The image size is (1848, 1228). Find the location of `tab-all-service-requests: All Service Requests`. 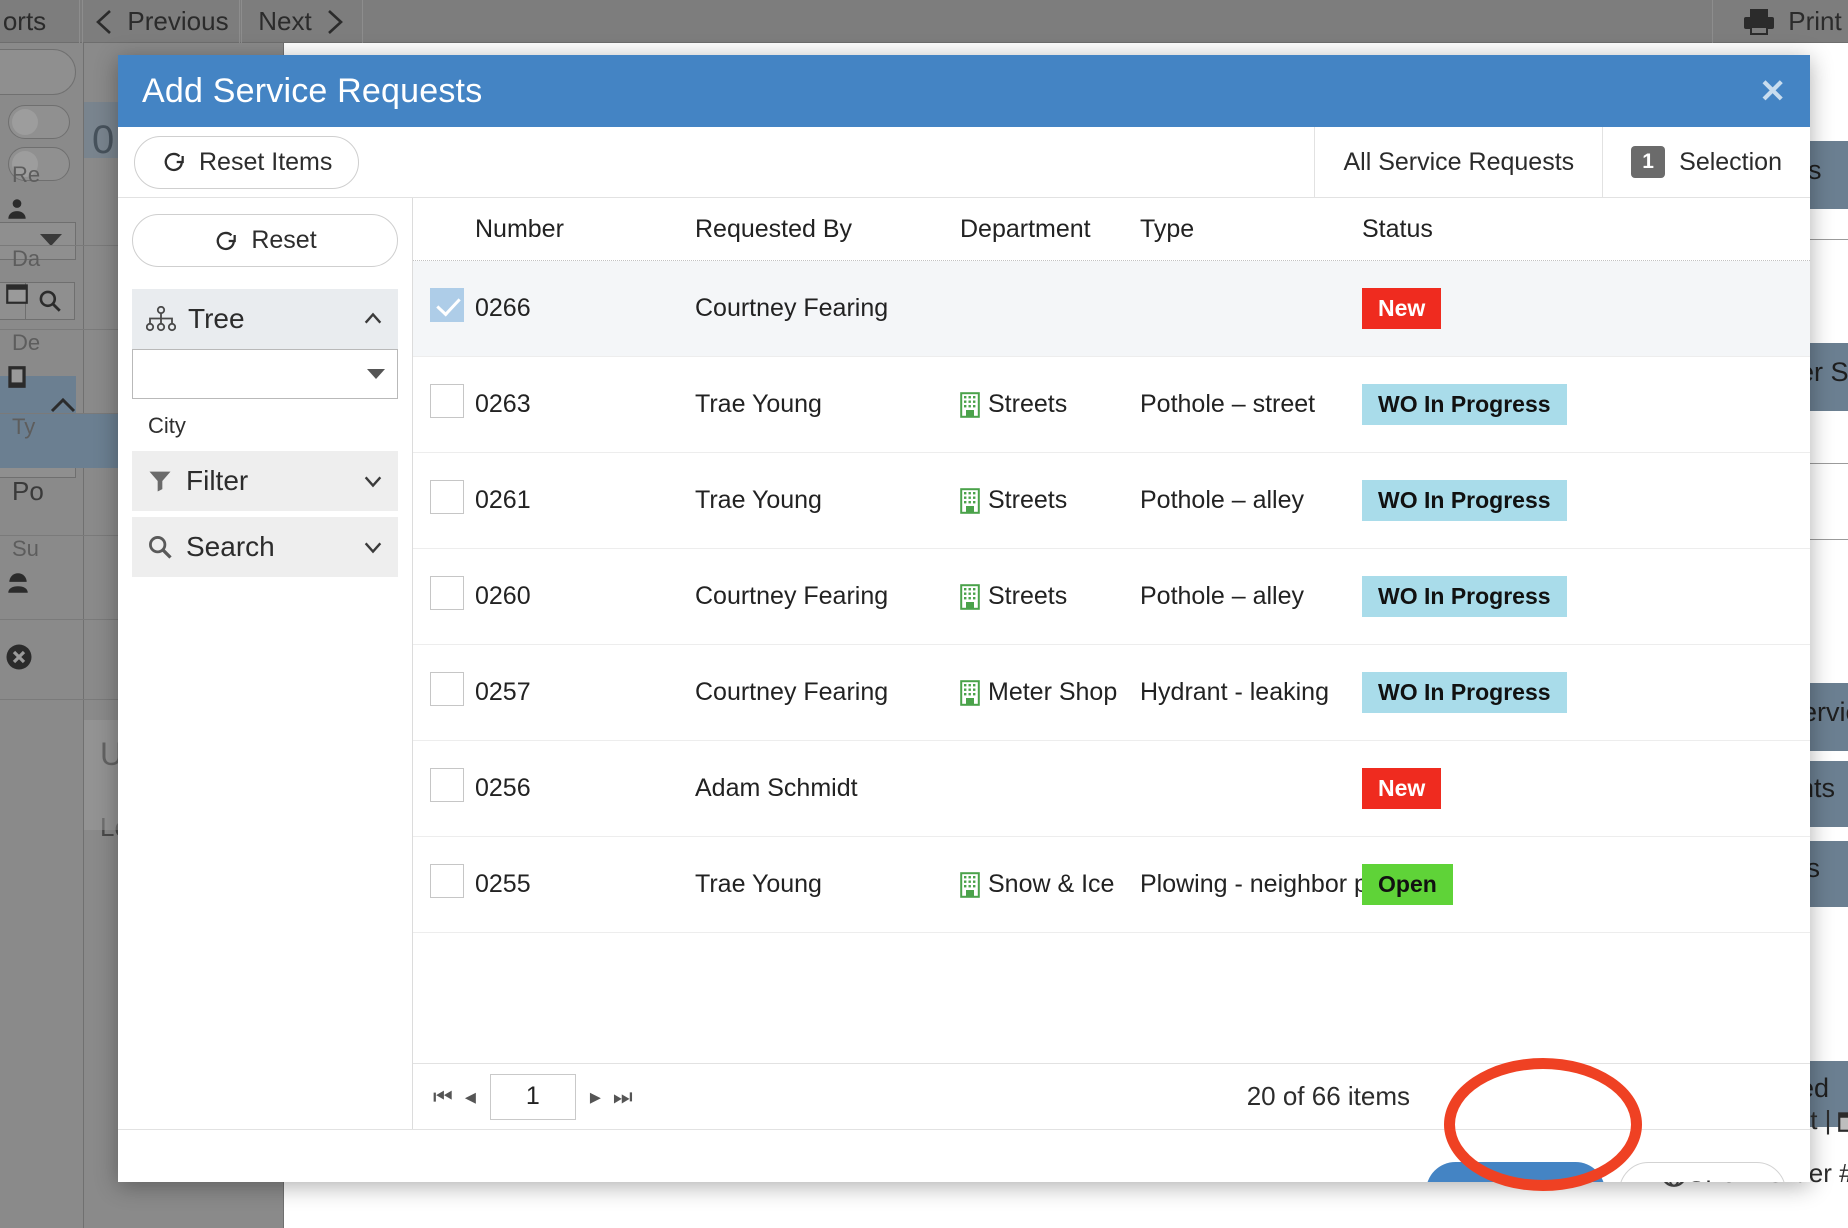

tab-all-service-requests: All Service Requests is located at coordinates (1459, 162).